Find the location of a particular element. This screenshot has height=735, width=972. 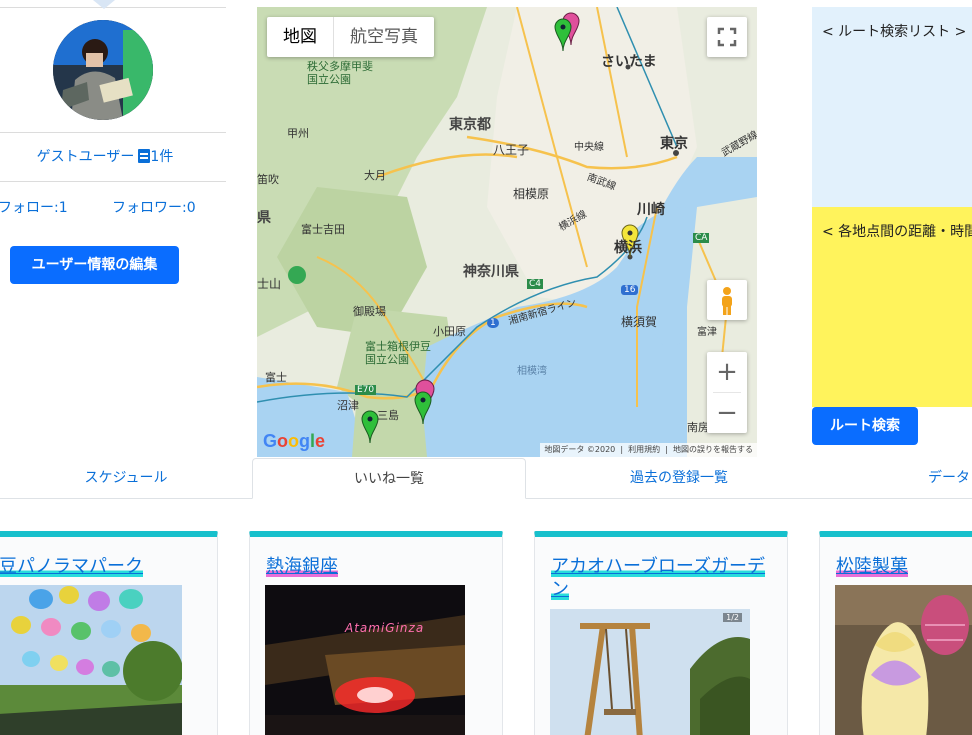

spot-title-link: アカオハーブローズガーデン is located at coordinates (661, 578).